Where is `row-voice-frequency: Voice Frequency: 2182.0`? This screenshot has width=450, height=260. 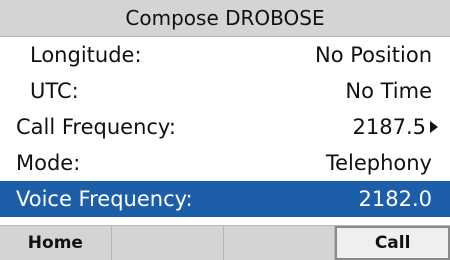 row-voice-frequency: Voice Frequency: 2182.0 is located at coordinates (225, 199).